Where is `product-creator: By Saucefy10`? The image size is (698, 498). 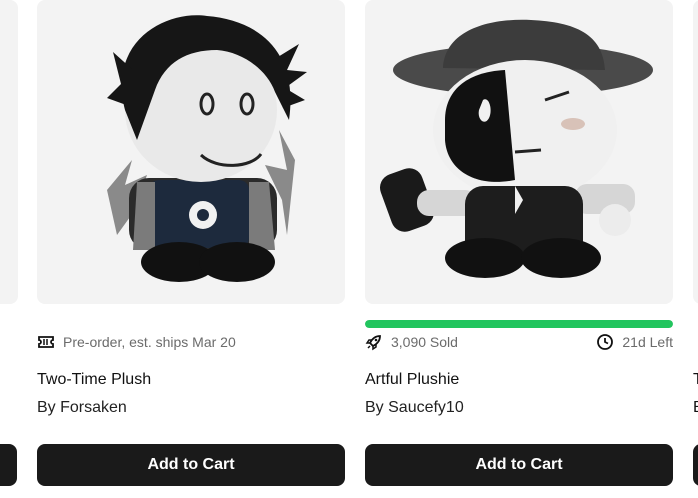 product-creator: By Saucefy10 is located at coordinates (414, 408).